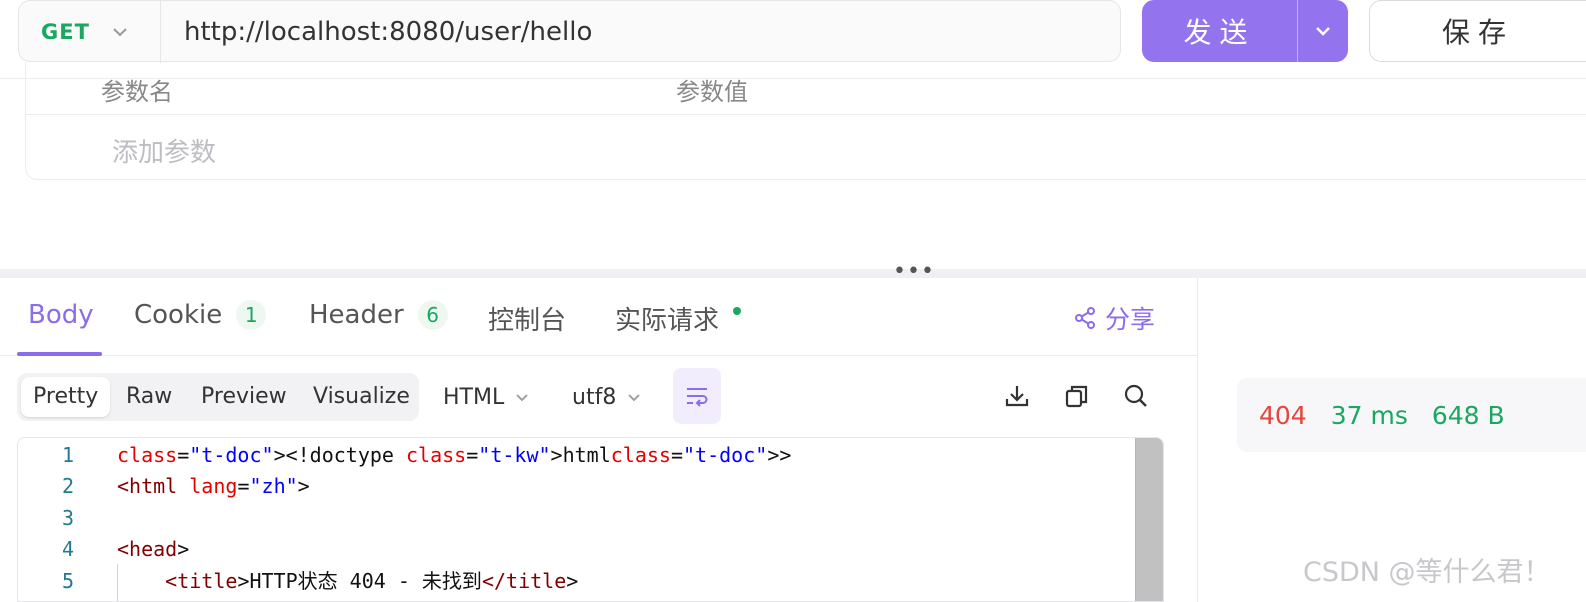  Describe the element at coordinates (1468, 415) in the screenshot. I see `response-size: 648 B` at that location.